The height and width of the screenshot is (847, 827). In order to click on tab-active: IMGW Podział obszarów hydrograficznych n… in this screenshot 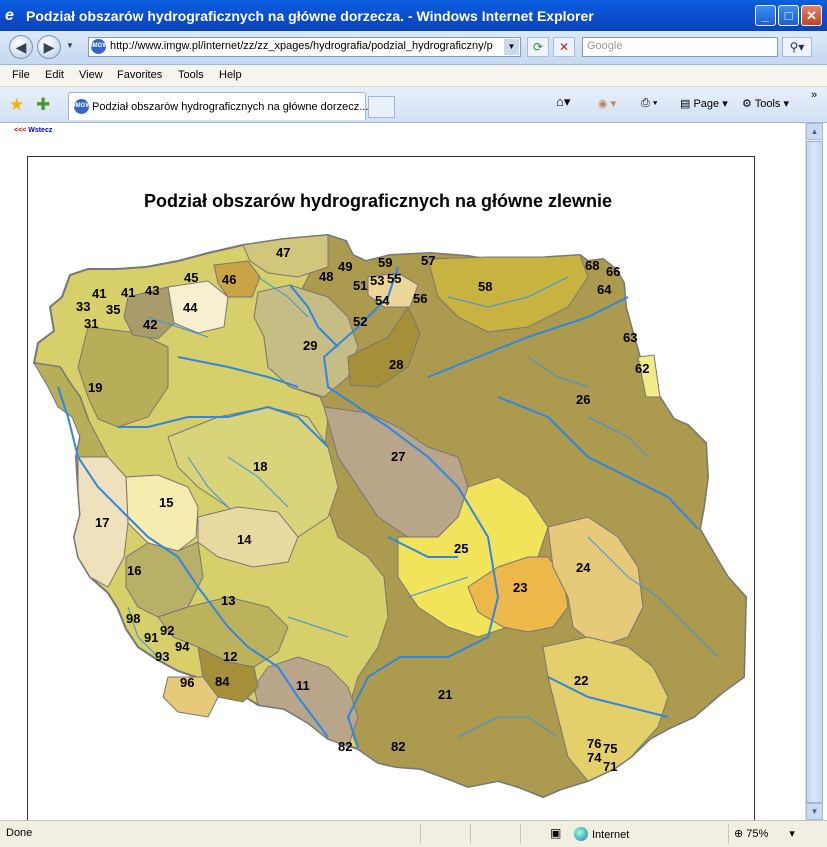, I will do `click(218, 106)`.